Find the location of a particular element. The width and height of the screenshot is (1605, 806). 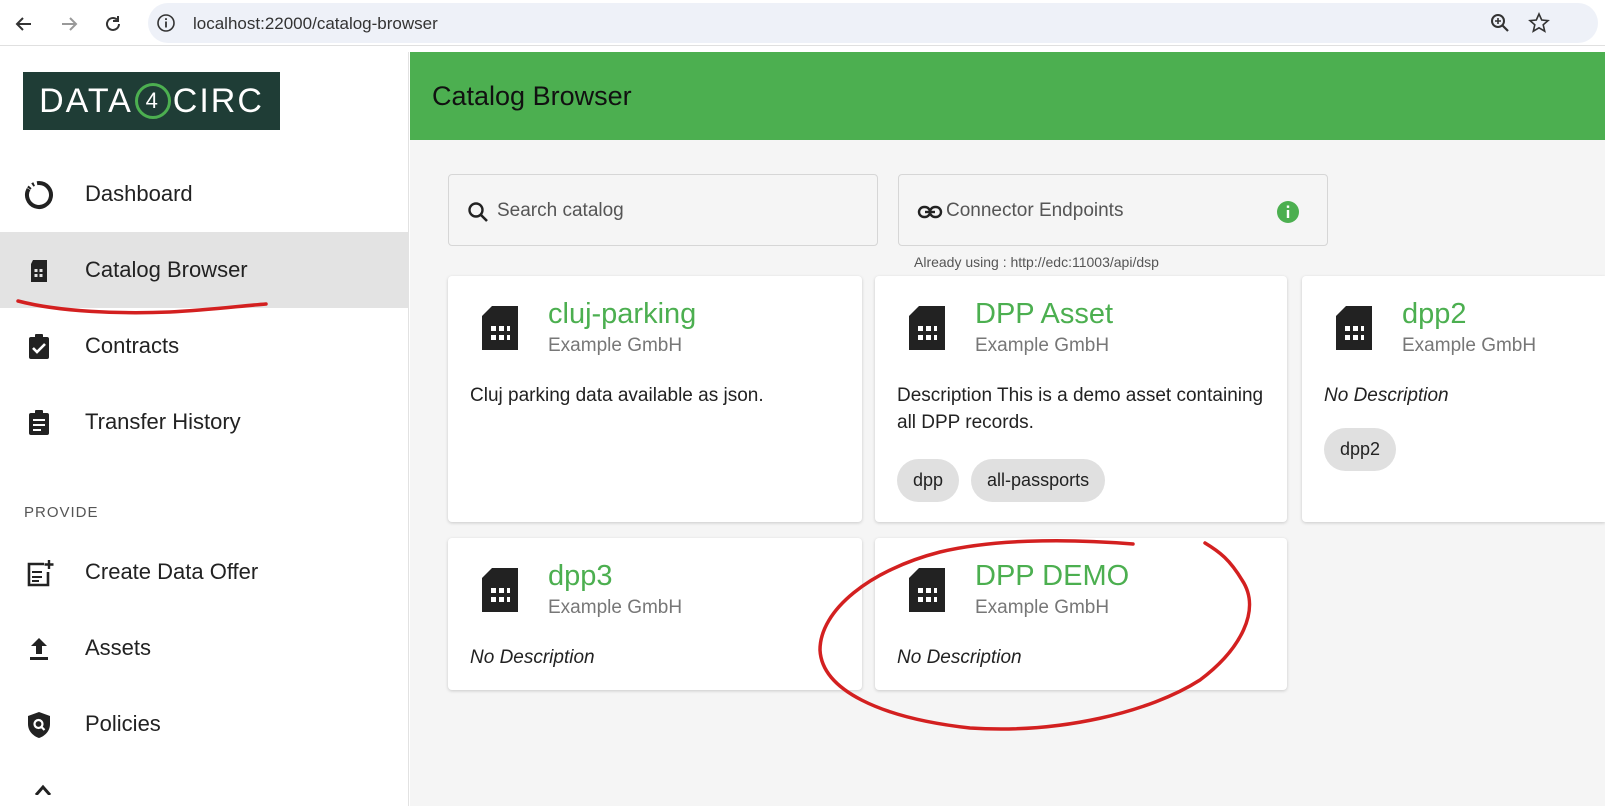

dashboard-icon is located at coordinates (39, 195).